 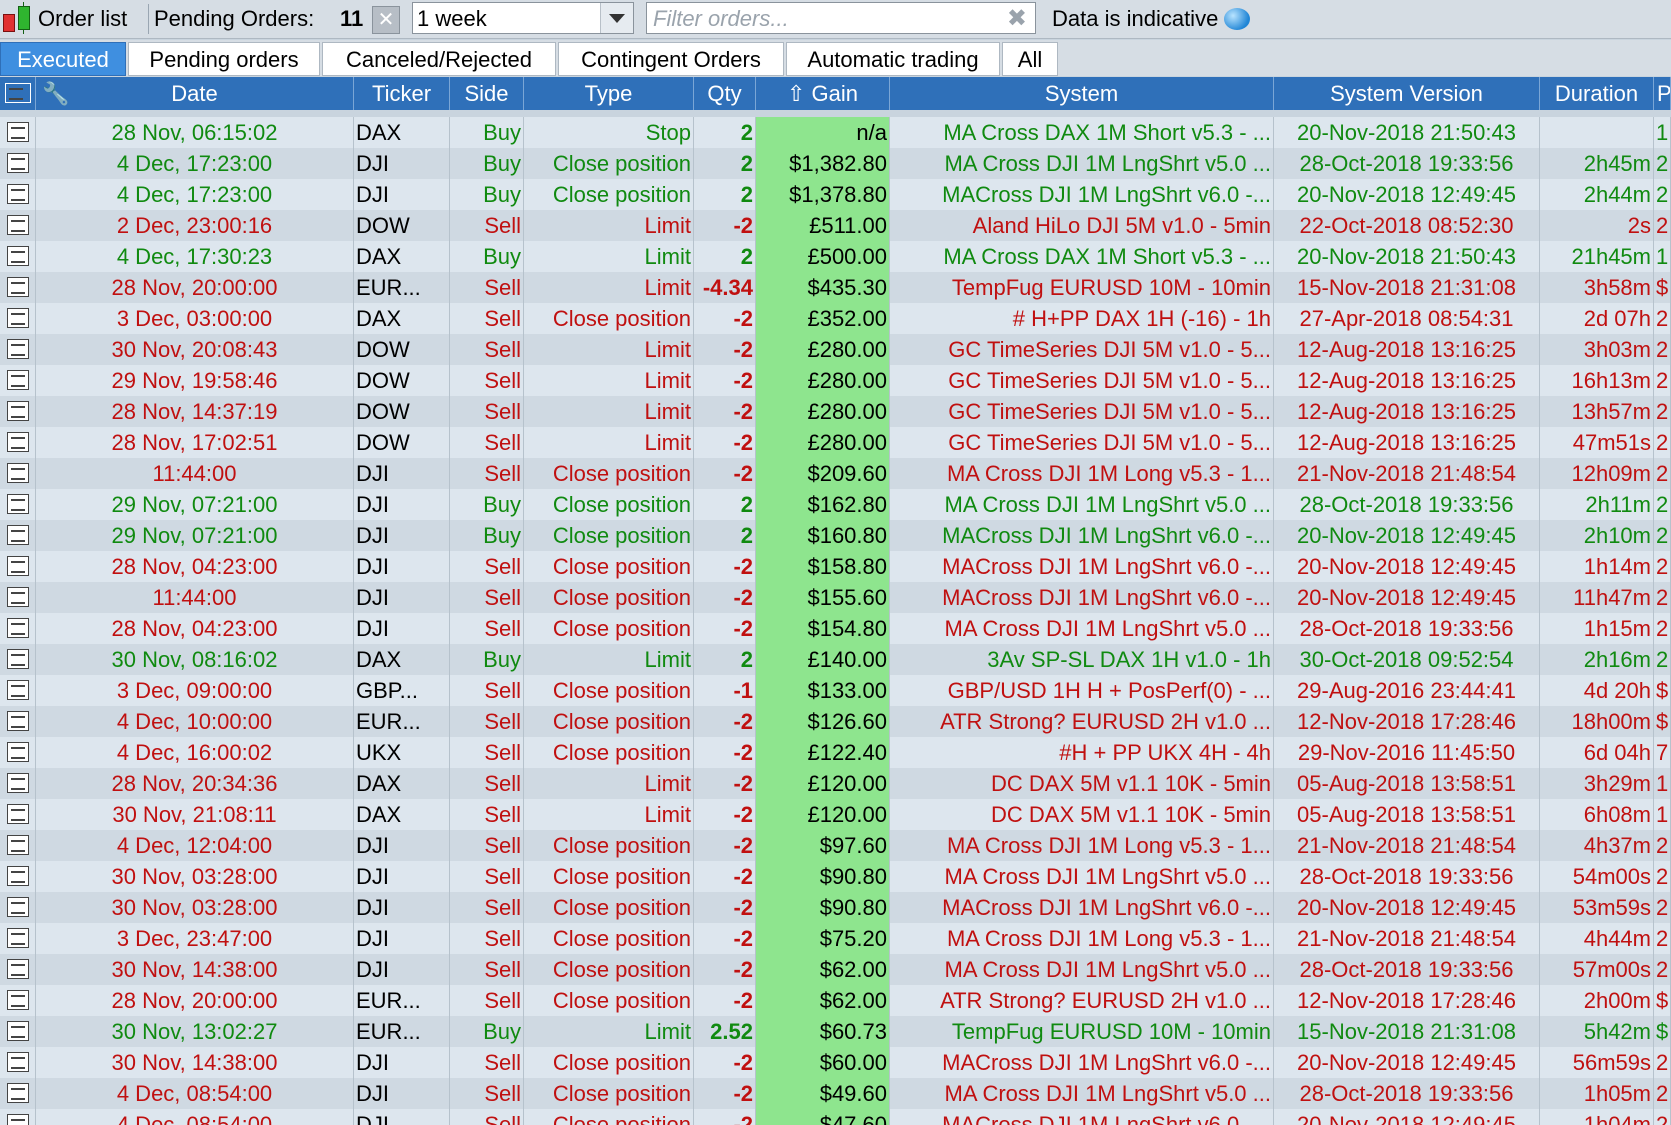 I want to click on tab-pending-orders: Pending orders, so click(x=224, y=59).